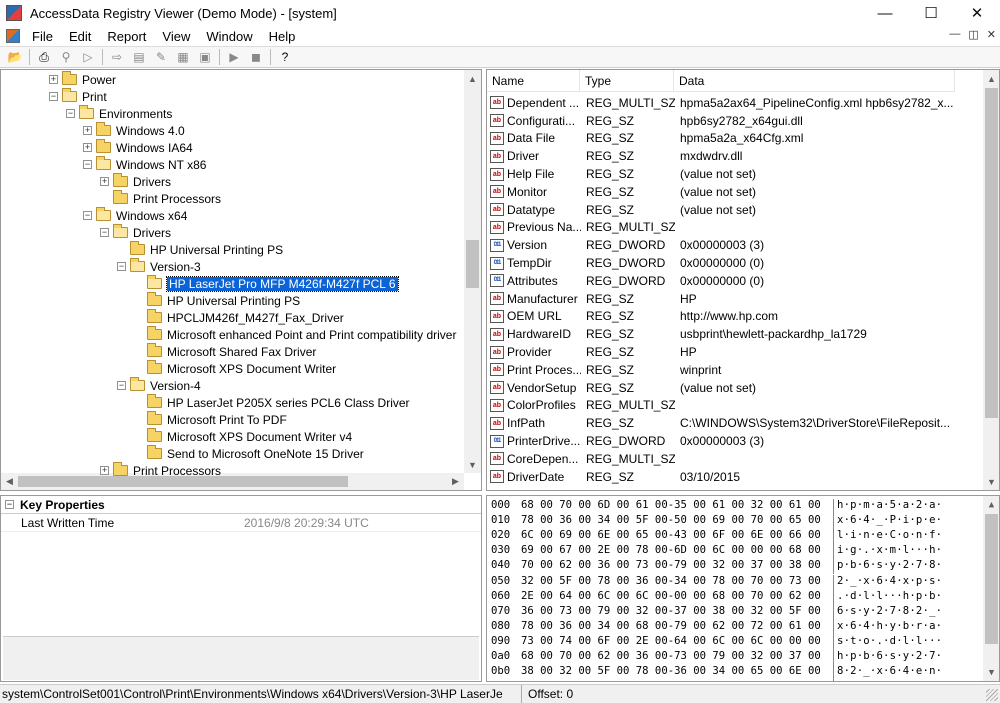  Describe the element at coordinates (282, 36) in the screenshot. I see `menu-help: Help` at that location.